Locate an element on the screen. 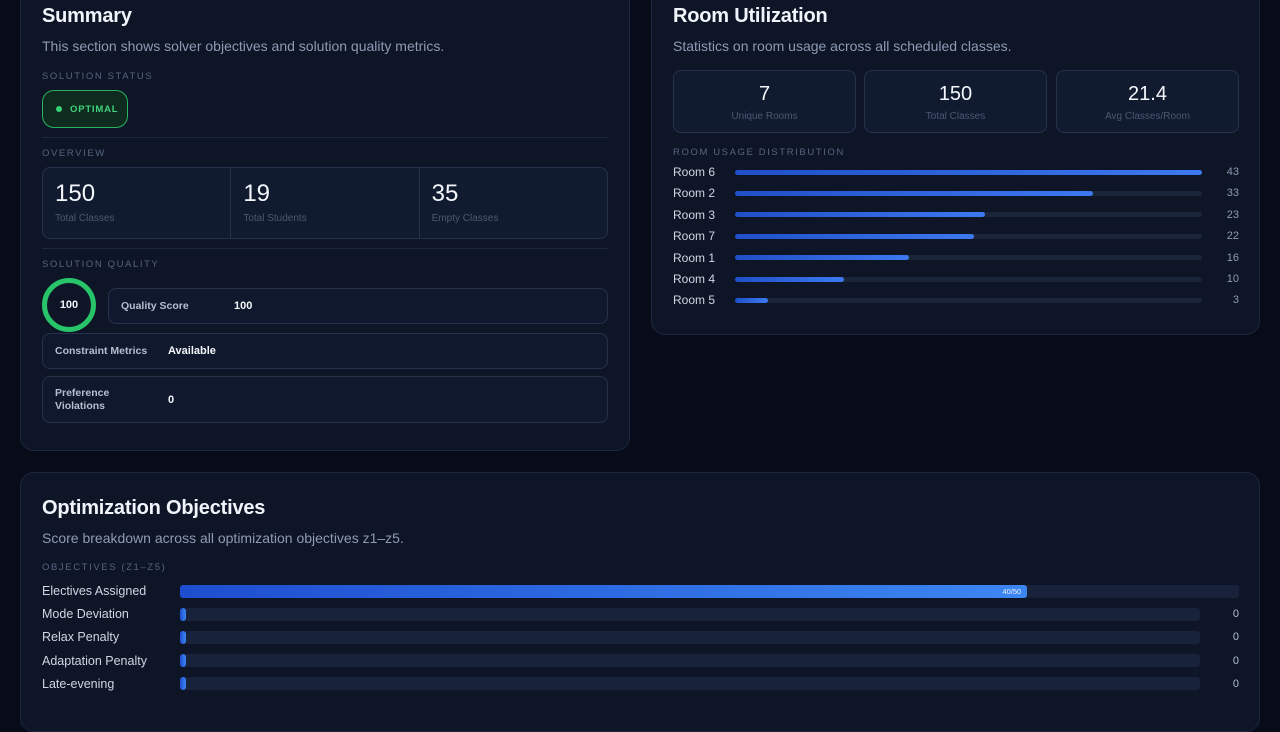  room-row: Room 7 22 is located at coordinates (956, 236).